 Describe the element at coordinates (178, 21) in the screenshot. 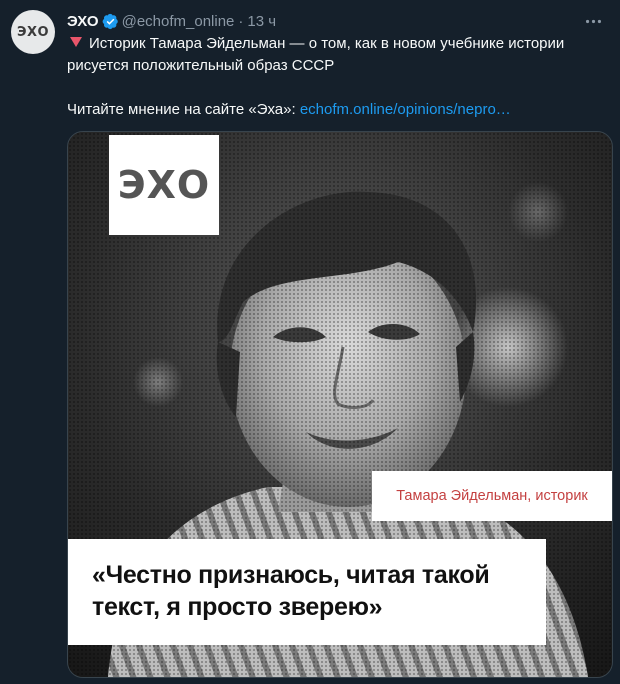

I see `user-handle: @echofm_online` at that location.